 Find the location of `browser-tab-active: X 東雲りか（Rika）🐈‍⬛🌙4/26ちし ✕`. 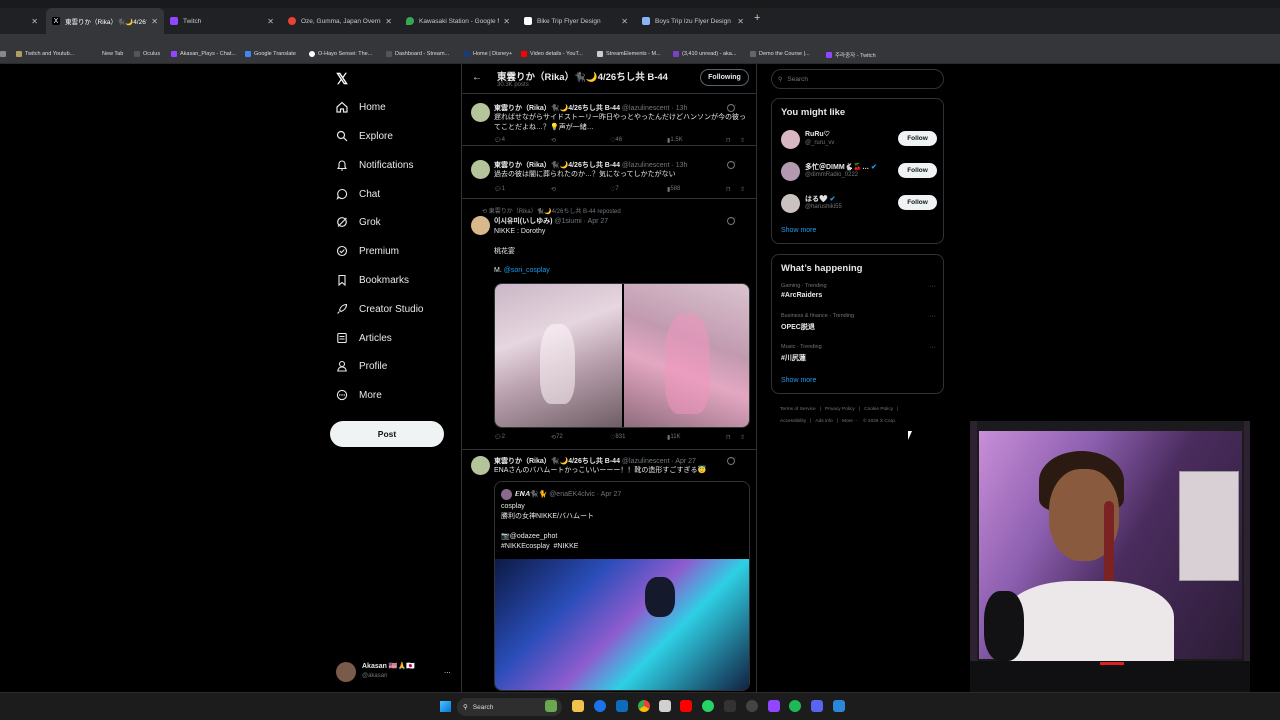

browser-tab-active: X 東雲りか（Rika）🐈‍⬛🌙4/26ちし ✕ is located at coordinates (105, 21).